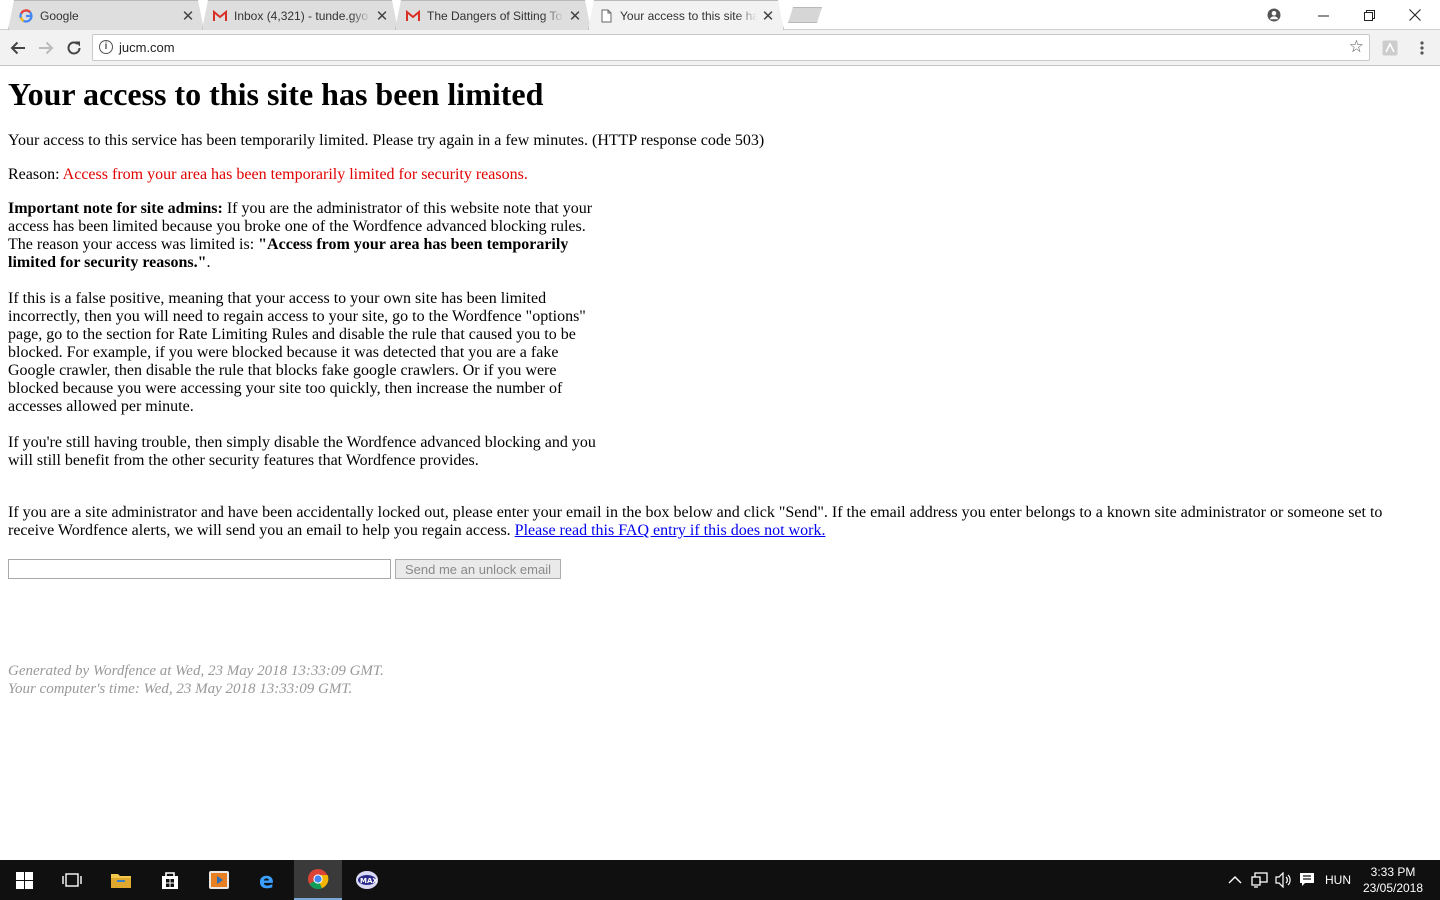 This screenshot has height=900, width=1440. What do you see at coordinates (18, 48) in the screenshot?
I see `back-arrow-icon` at bounding box center [18, 48].